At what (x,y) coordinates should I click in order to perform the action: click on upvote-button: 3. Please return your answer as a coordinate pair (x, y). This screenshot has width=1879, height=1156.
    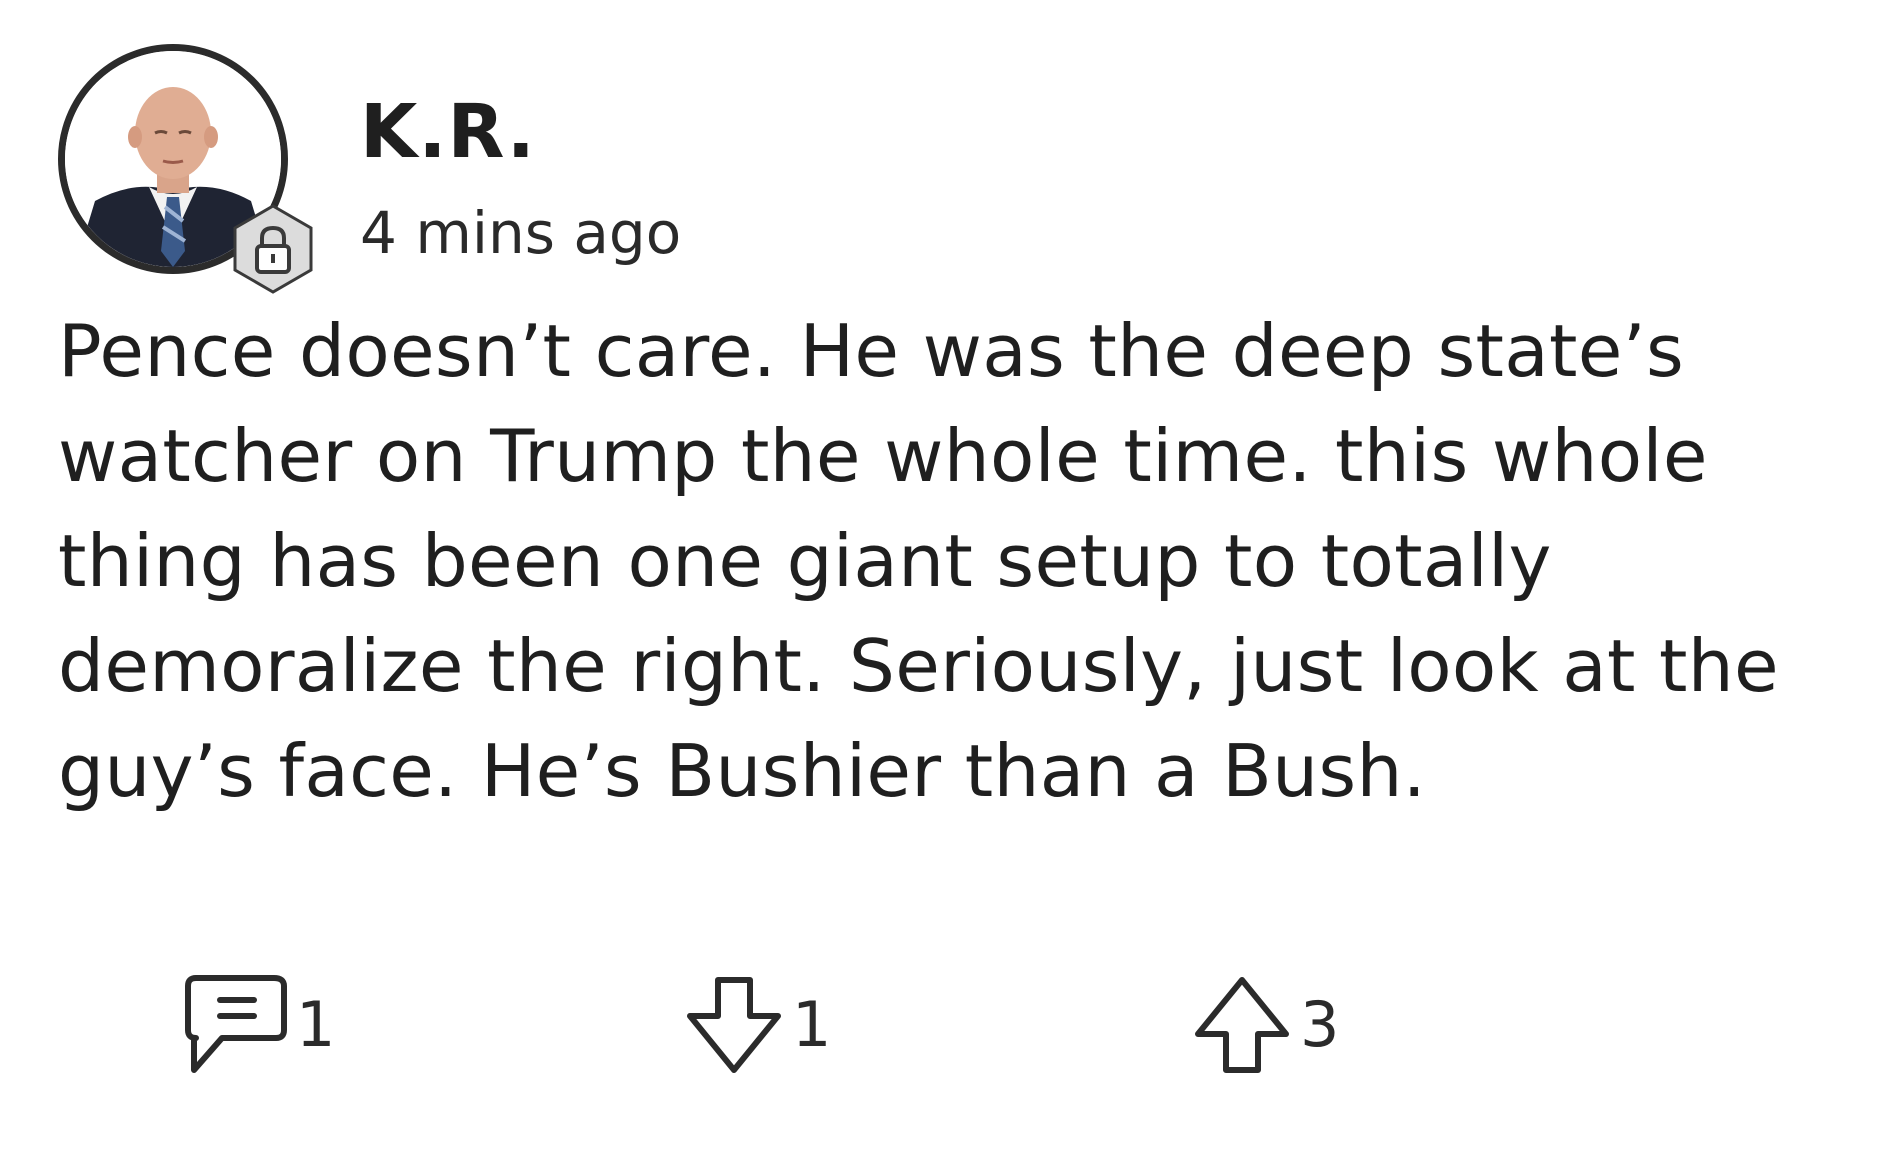
    Looking at the image, I should click on (1263, 1025).